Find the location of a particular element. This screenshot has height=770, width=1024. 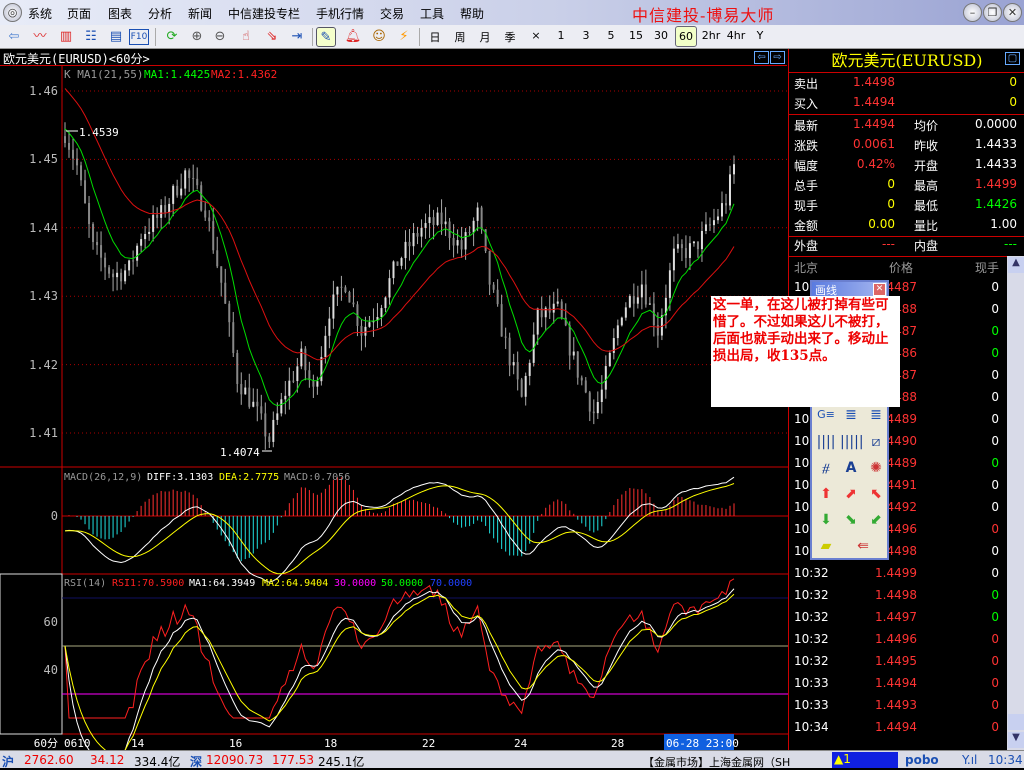

period-year: Y is located at coordinates (760, 35).